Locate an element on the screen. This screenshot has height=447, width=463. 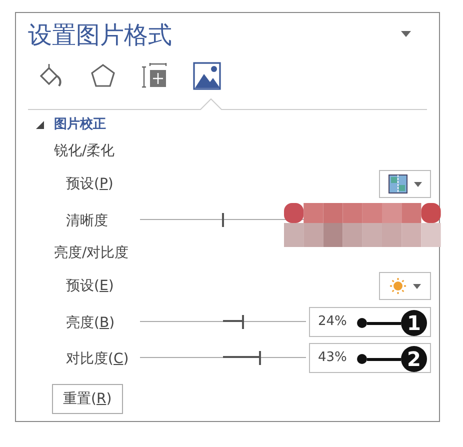
dropdown-arrow-icon is located at coordinates (406, 34).